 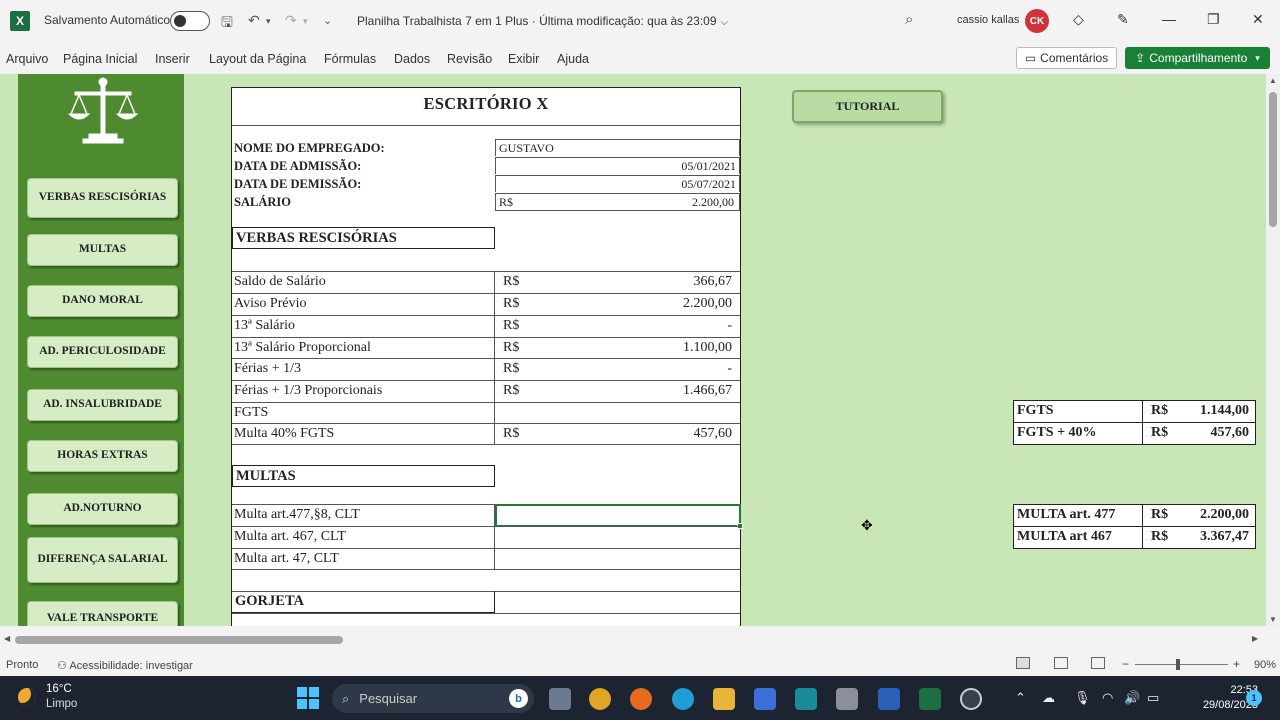 What do you see at coordinates (305, 21) in the screenshot?
I see `redo-dropdown-icon: ▾` at bounding box center [305, 21].